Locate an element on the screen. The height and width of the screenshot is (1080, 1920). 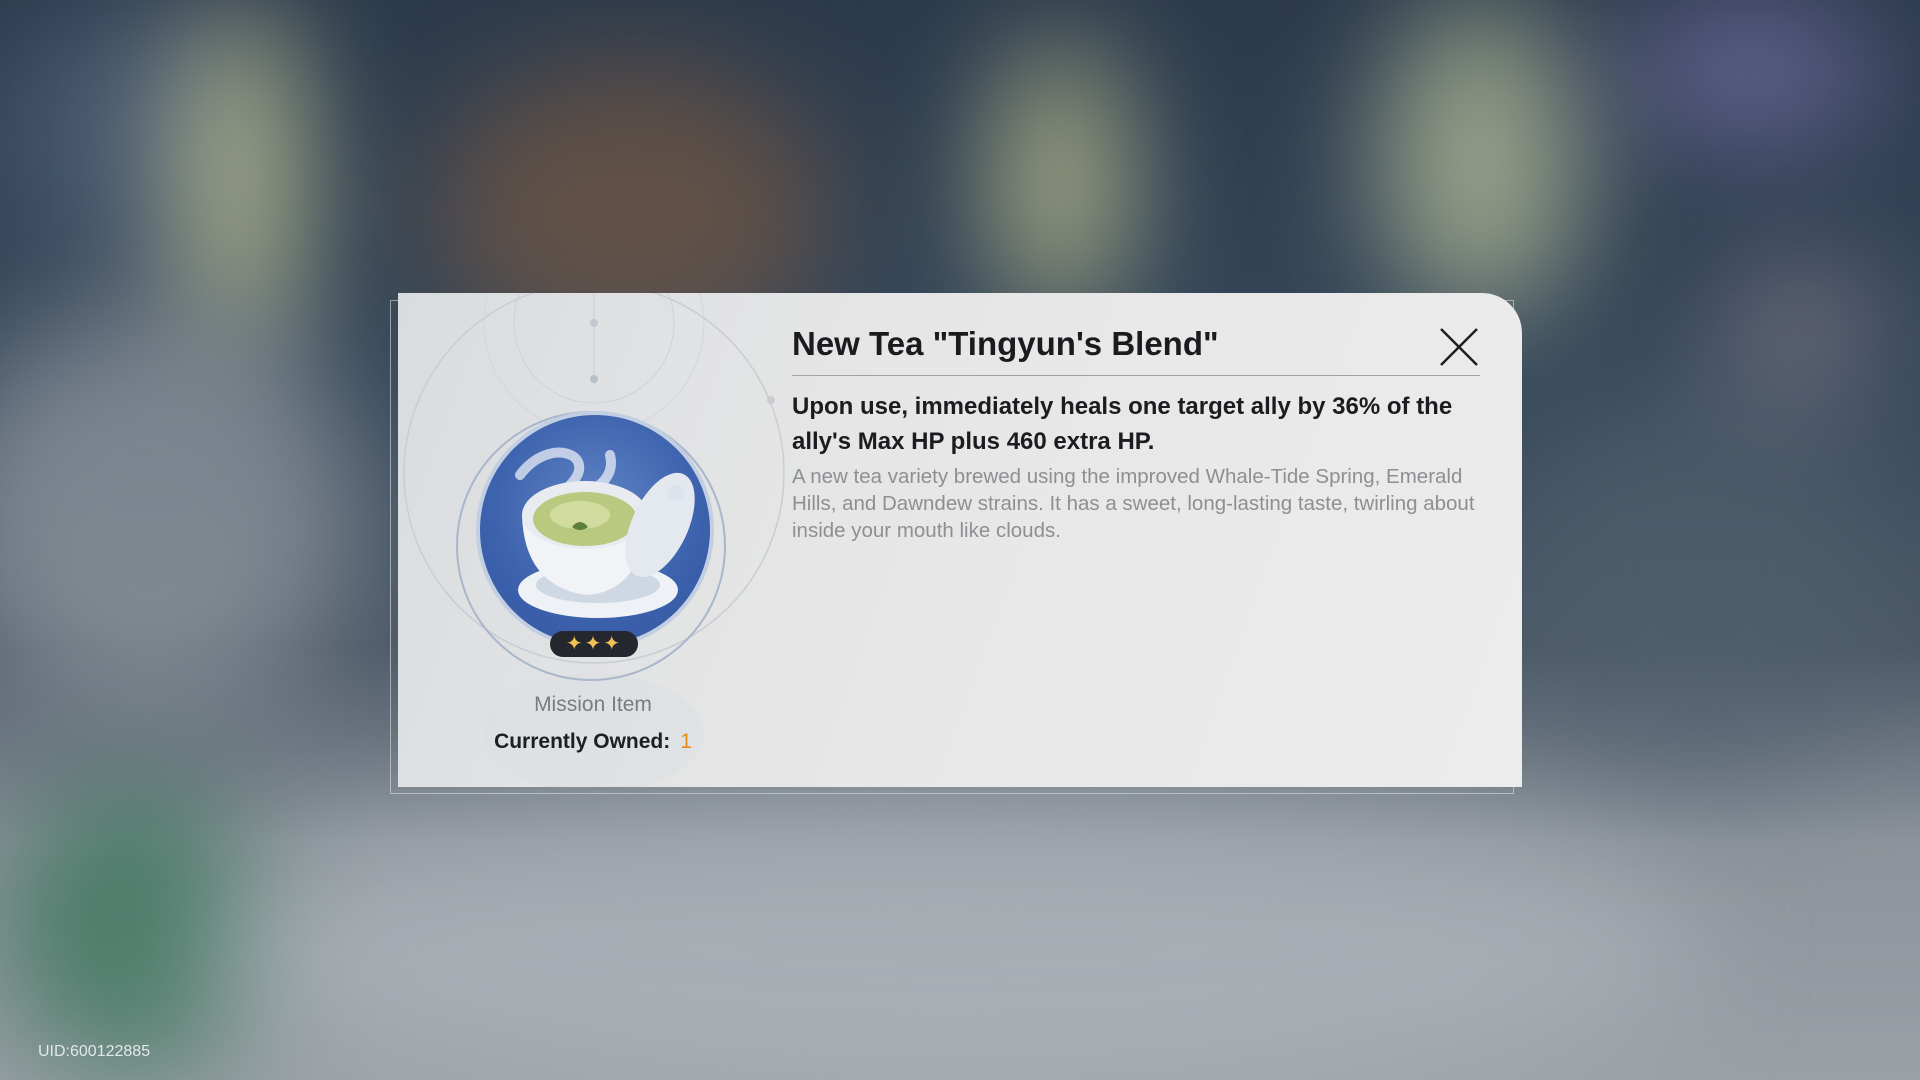
item-icon-frame is located at coordinates (595, 530).